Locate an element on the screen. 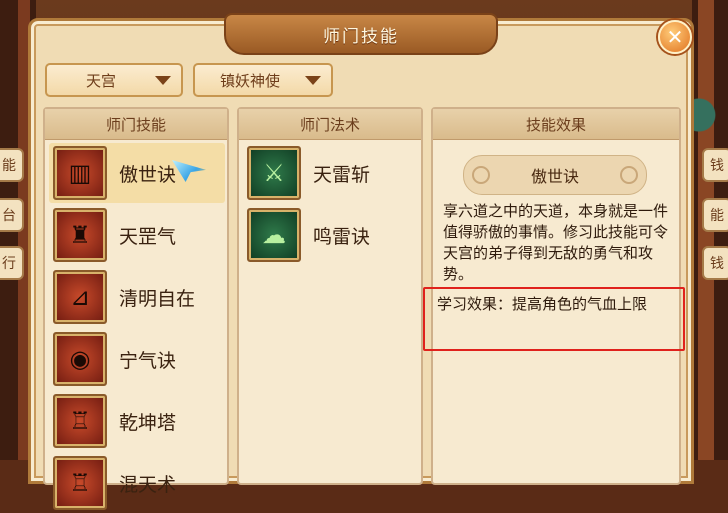  cloud-thunder-icon: ☁ is located at coordinates (274, 235).